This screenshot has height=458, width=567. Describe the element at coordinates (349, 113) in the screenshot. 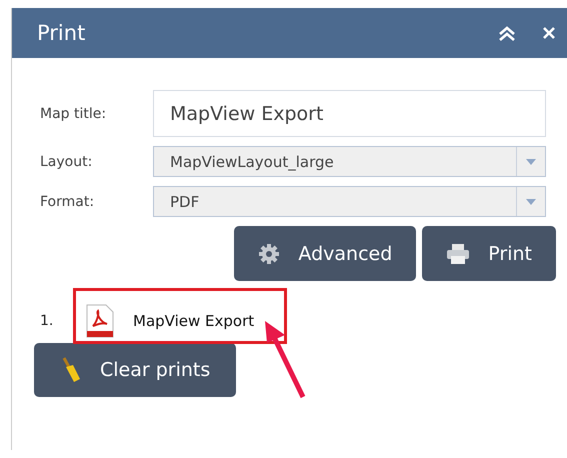

I see `input-field: MapView Export` at that location.